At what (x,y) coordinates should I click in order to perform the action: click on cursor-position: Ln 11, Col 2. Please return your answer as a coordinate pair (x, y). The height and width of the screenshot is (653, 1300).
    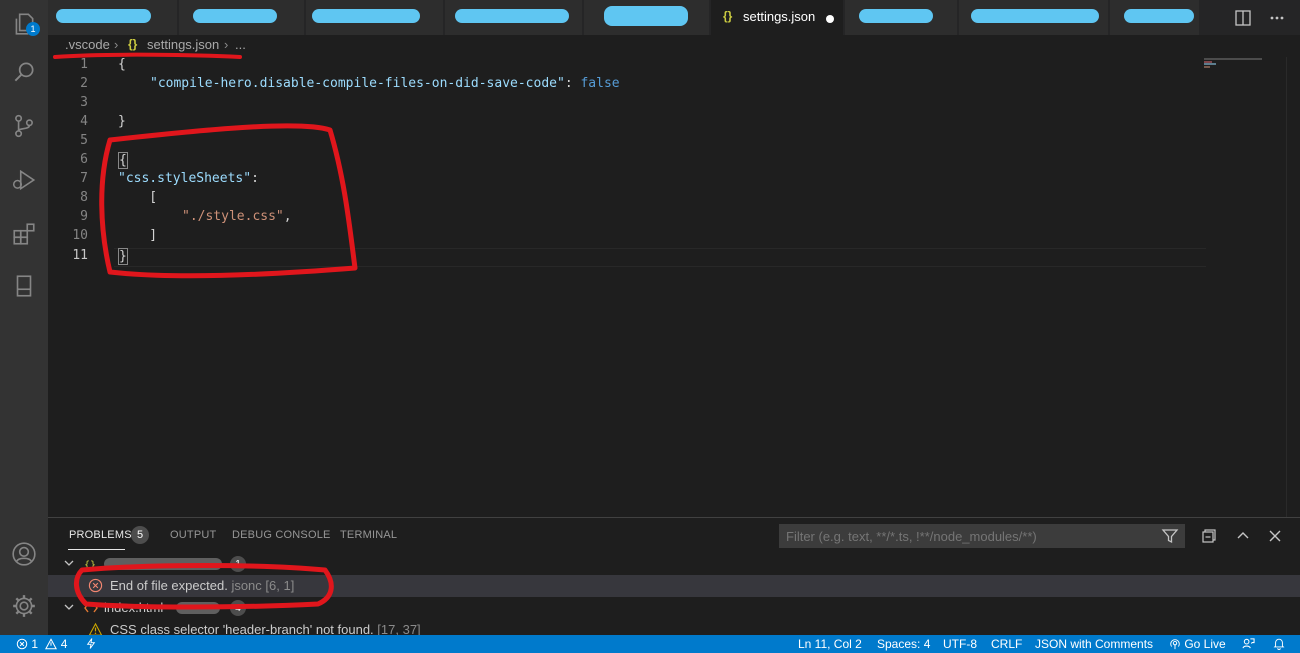
    Looking at the image, I should click on (830, 644).